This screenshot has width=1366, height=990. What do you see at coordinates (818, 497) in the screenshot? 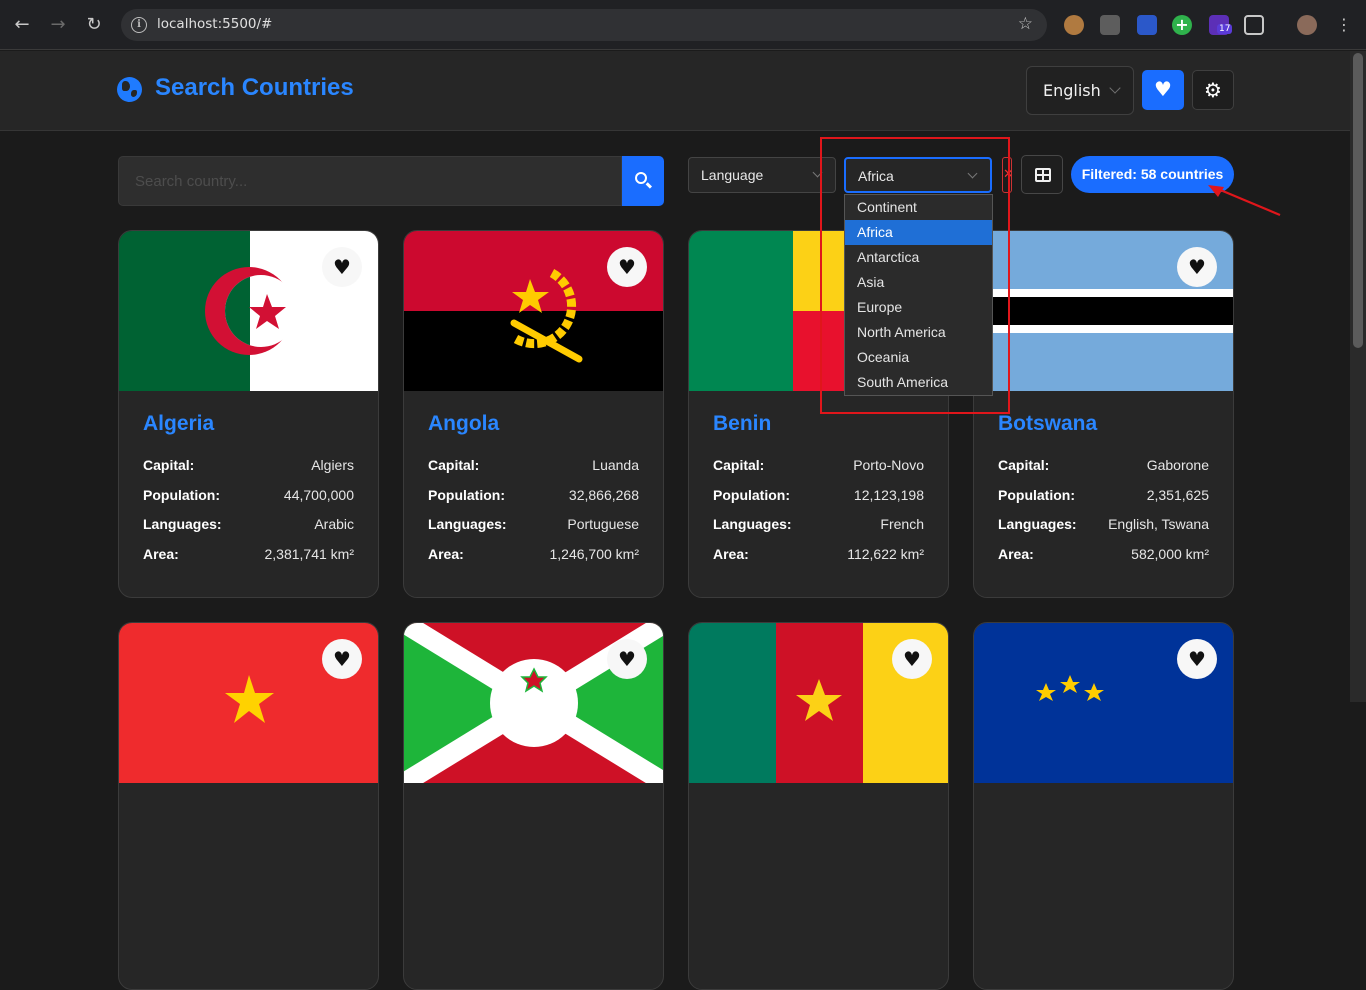
I see `population-row: Population: 12,123,198` at bounding box center [818, 497].